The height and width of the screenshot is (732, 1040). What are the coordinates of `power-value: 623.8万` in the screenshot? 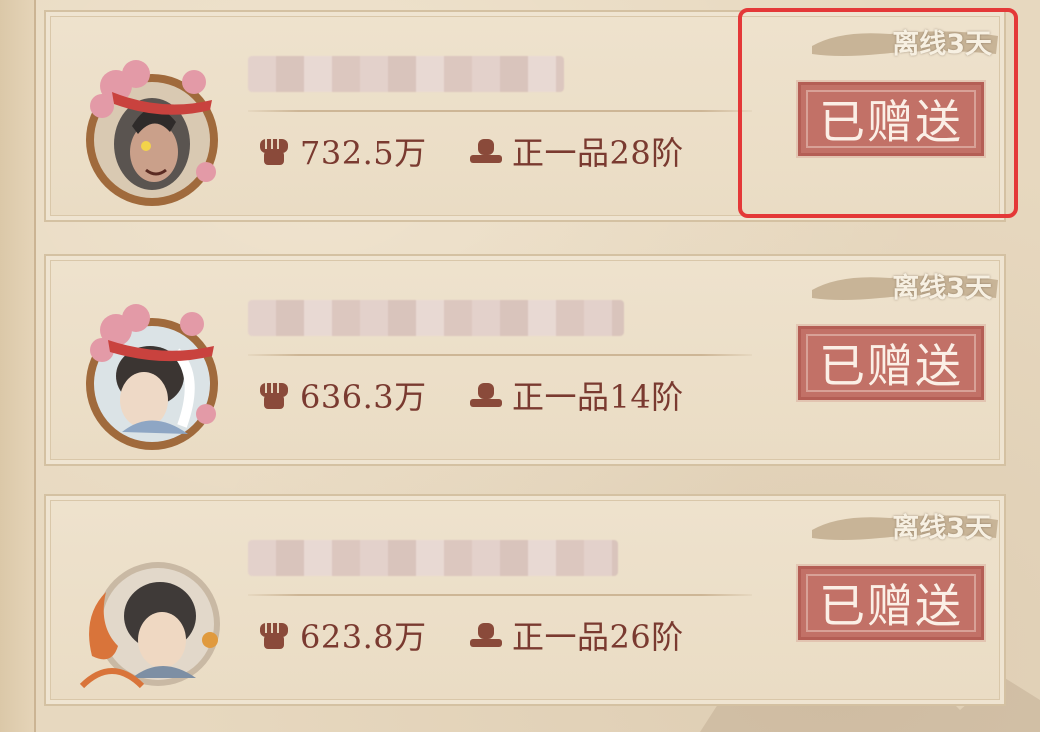 It's located at (363, 637).